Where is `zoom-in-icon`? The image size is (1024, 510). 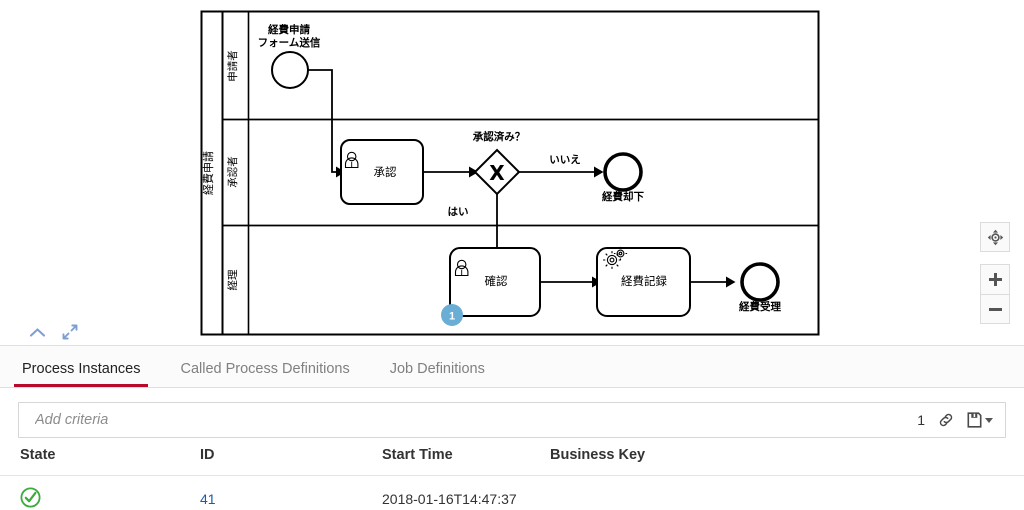 zoom-in-icon is located at coordinates (995, 279).